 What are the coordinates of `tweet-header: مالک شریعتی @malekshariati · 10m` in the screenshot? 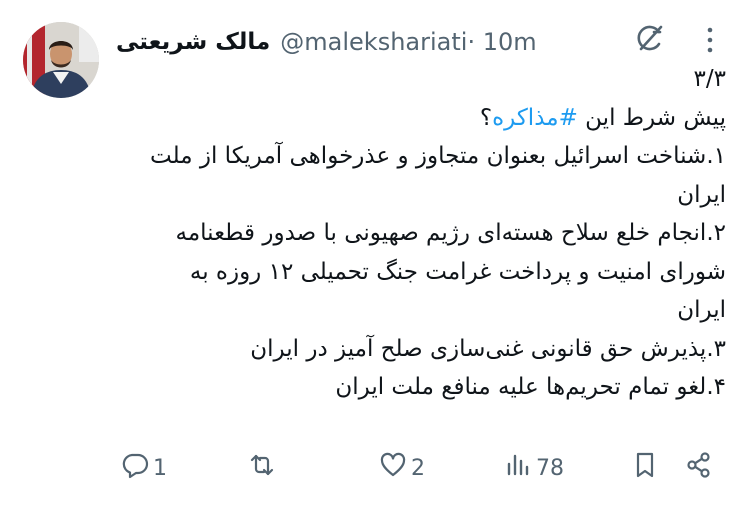 It's located at (413, 42).